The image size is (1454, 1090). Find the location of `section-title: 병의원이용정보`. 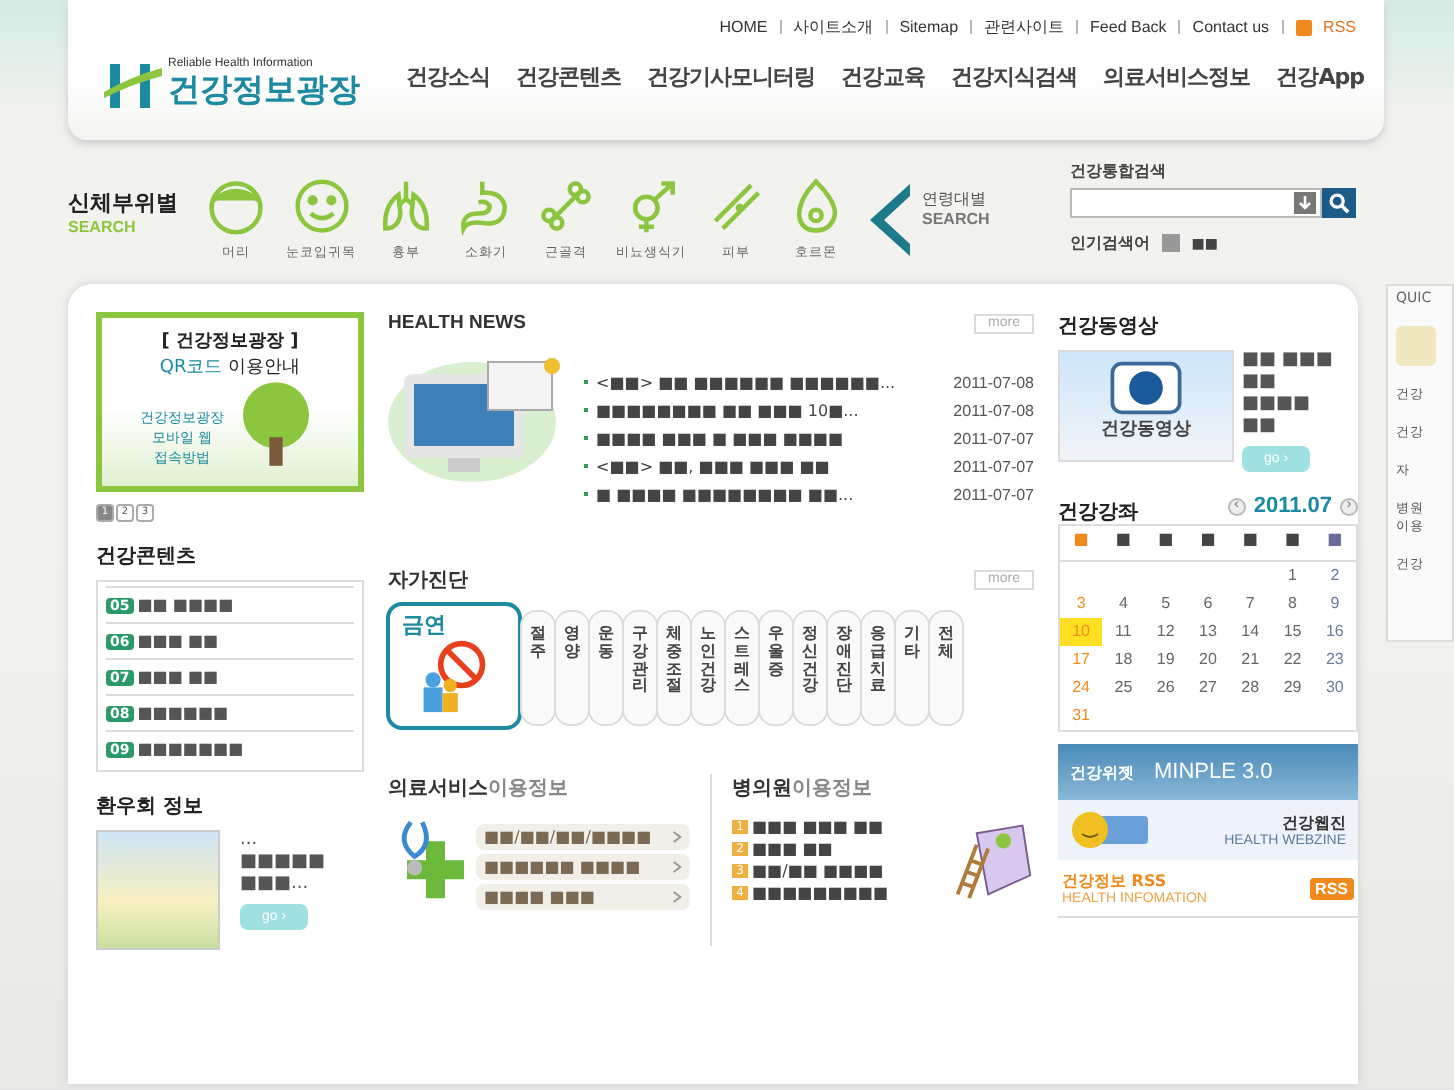

section-title: 병의원이용정보 is located at coordinates (803, 789).